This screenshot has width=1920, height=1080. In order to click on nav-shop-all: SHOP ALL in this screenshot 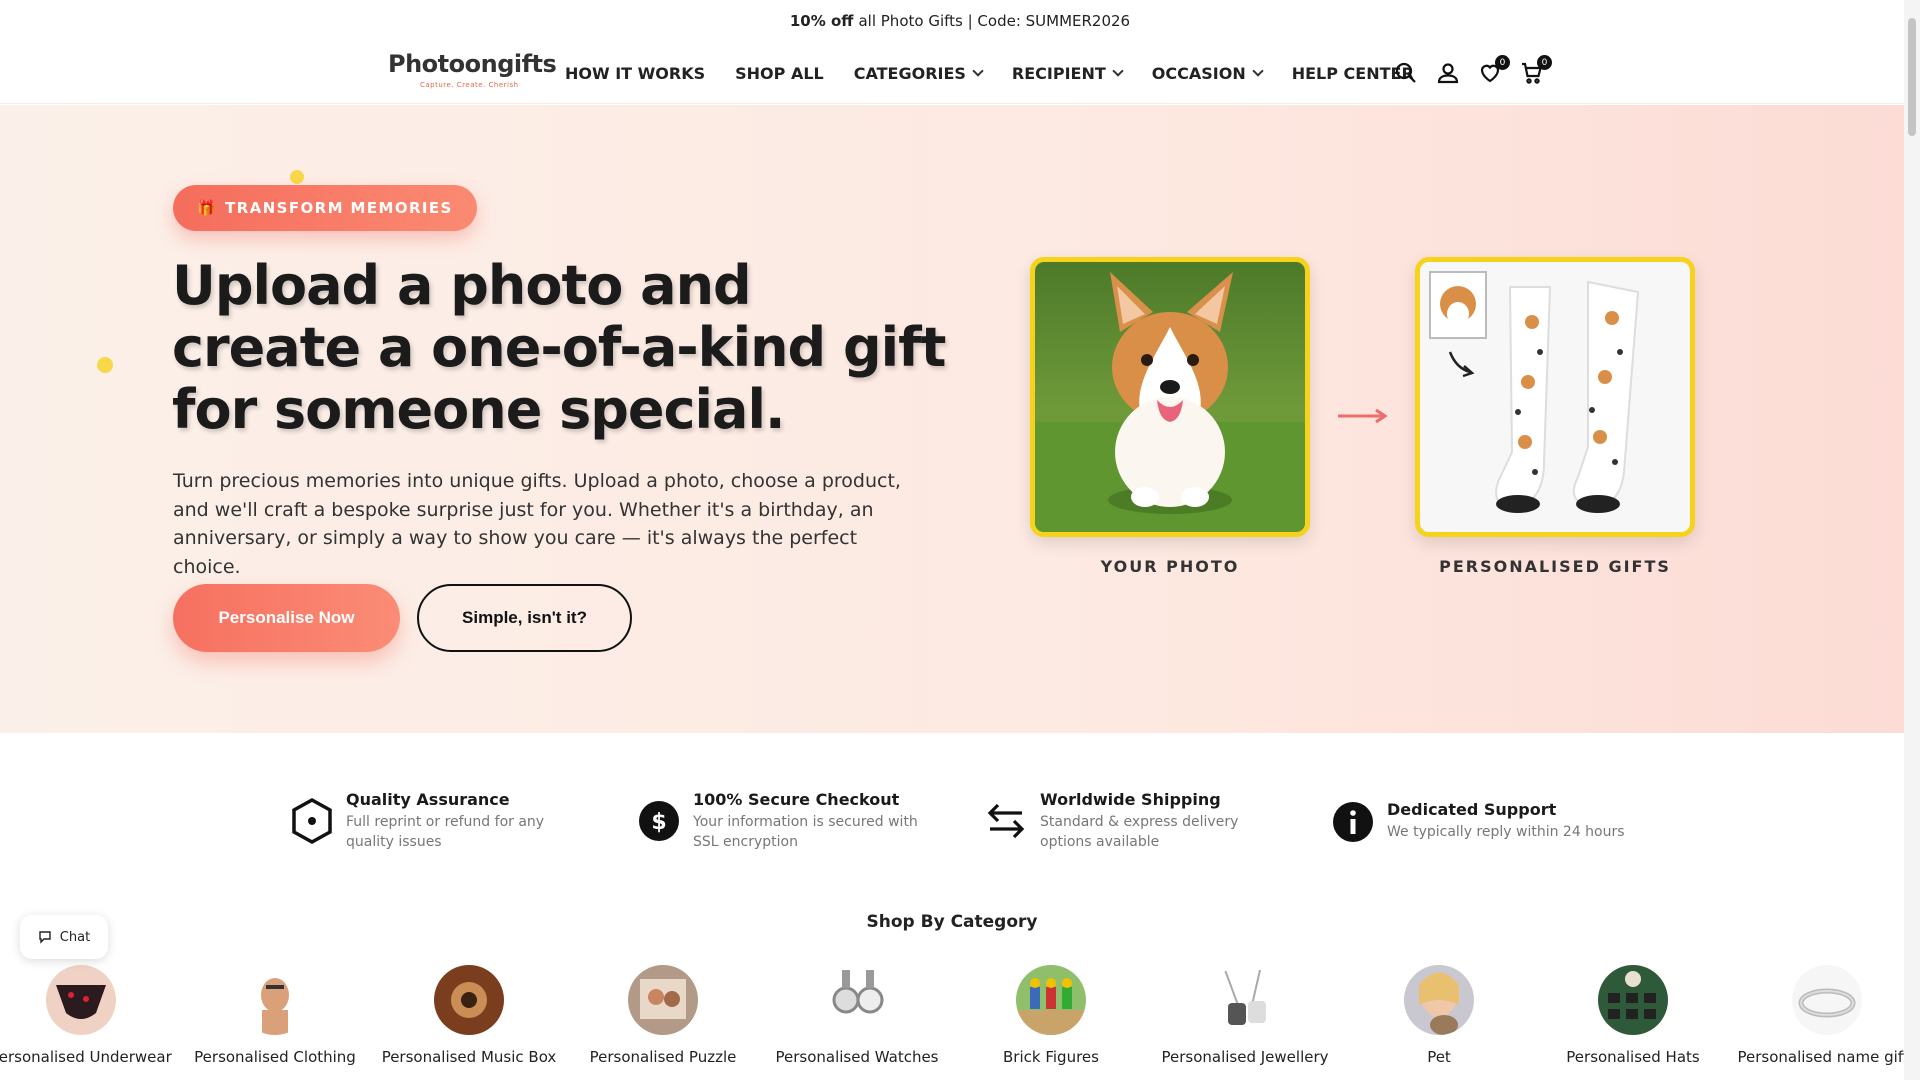, I will do `click(779, 73)`.